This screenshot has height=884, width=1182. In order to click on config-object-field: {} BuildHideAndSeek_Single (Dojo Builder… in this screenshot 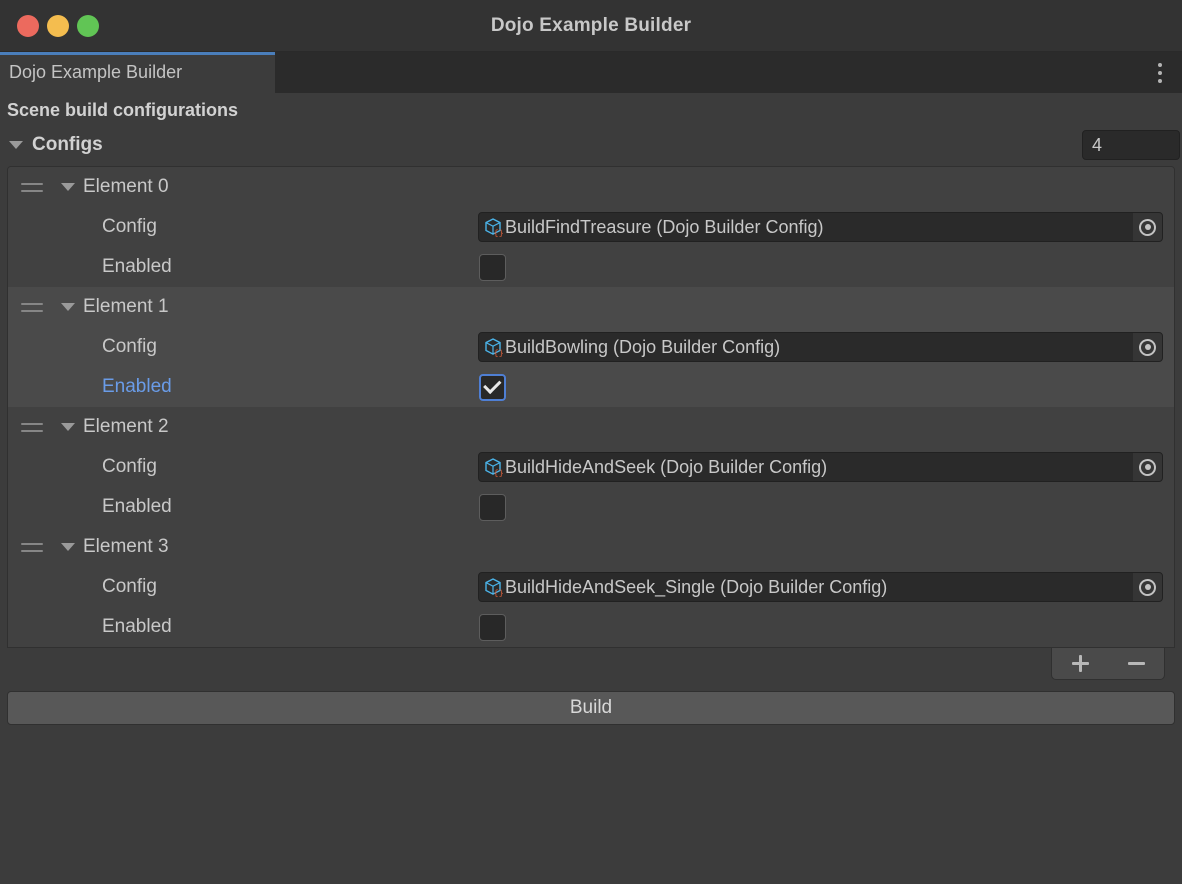, I will do `click(820, 587)`.